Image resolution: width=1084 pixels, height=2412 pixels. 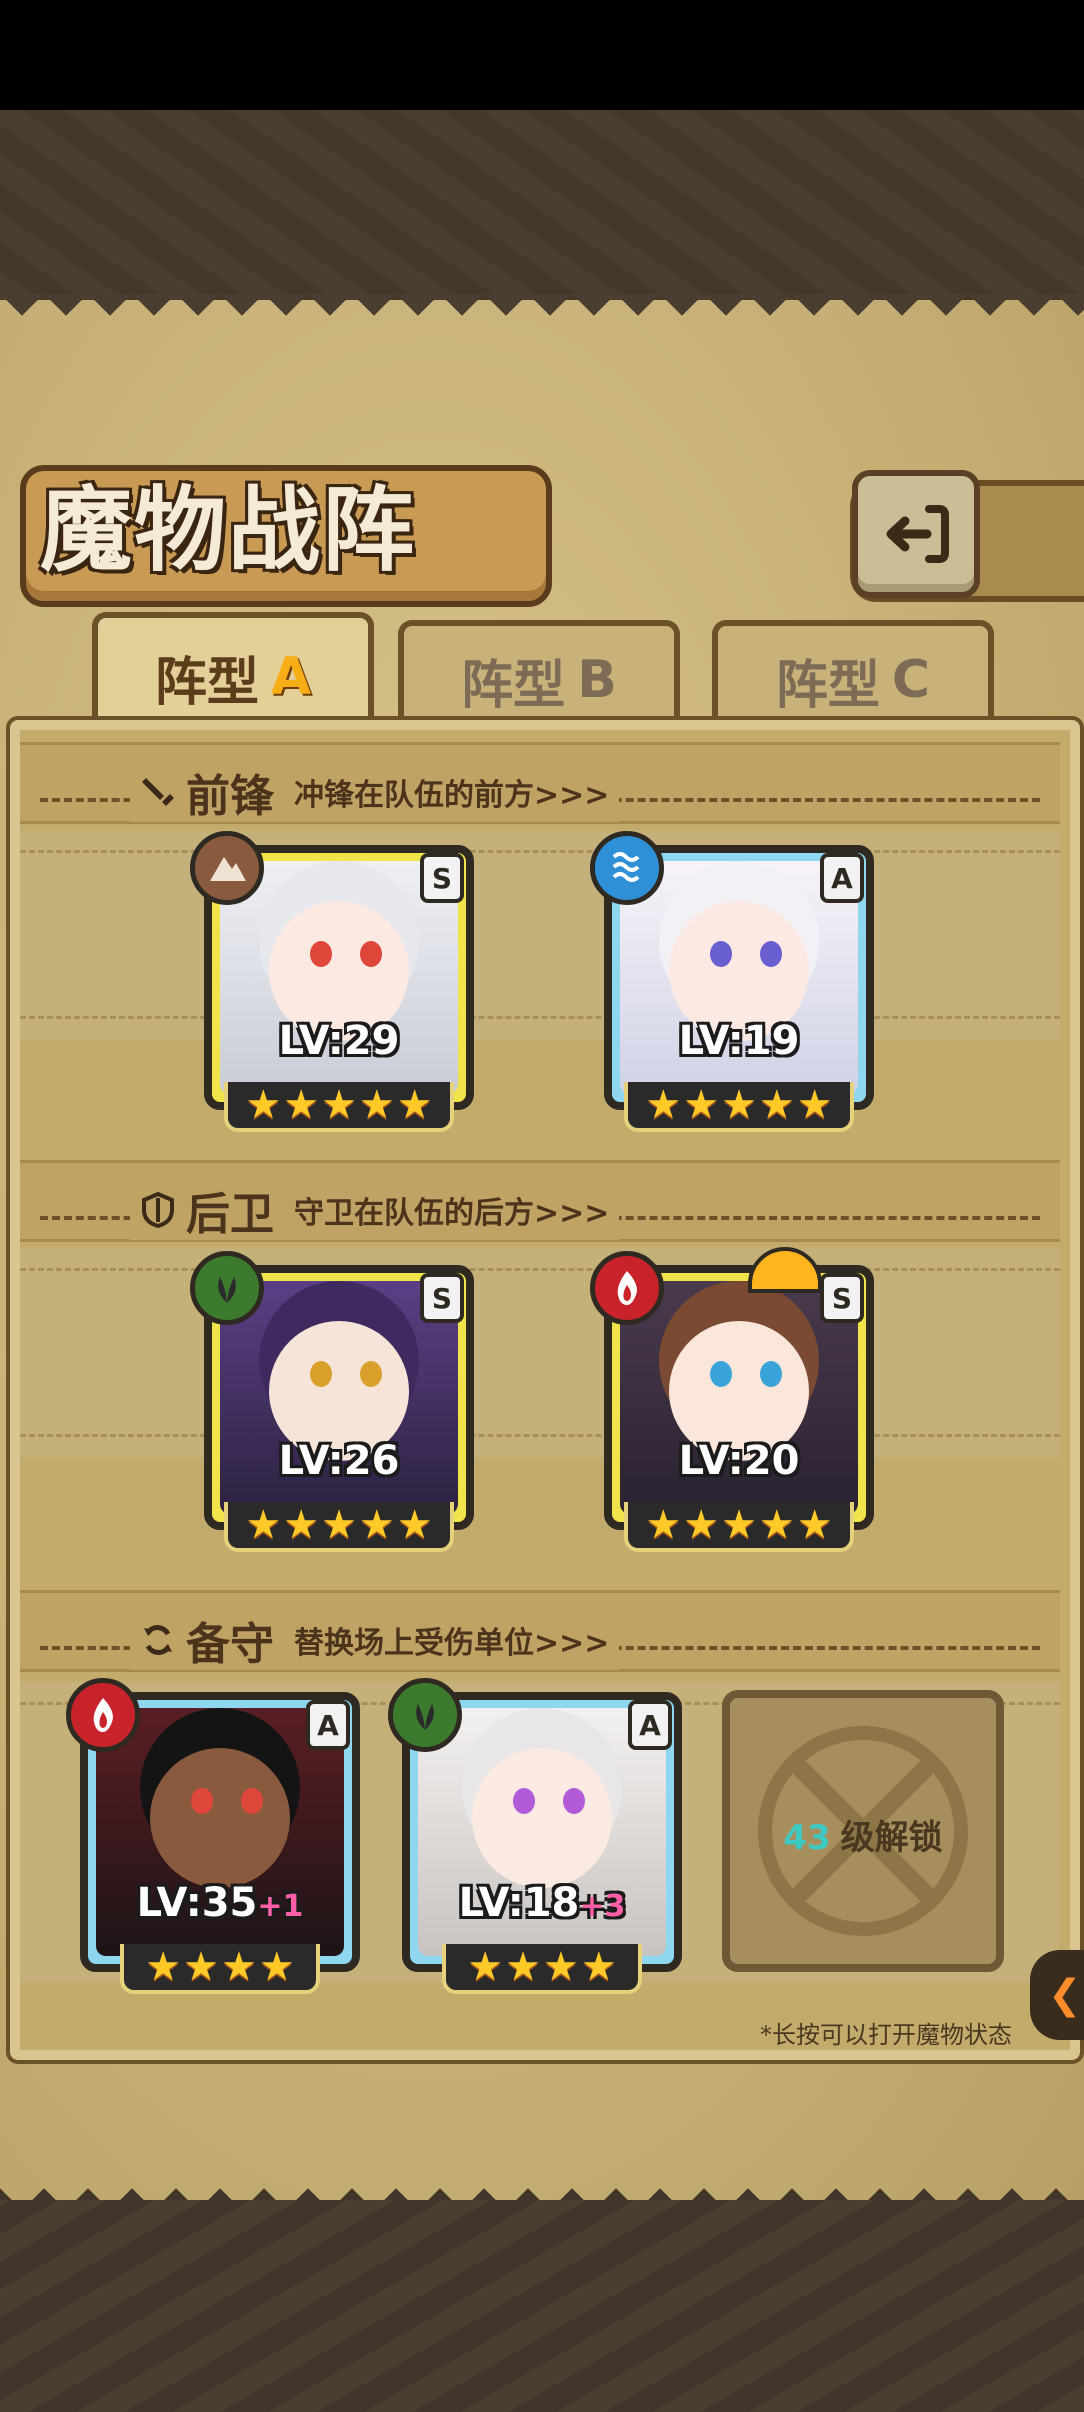 What do you see at coordinates (230, 796) in the screenshot?
I see `front-title: 前锋` at bounding box center [230, 796].